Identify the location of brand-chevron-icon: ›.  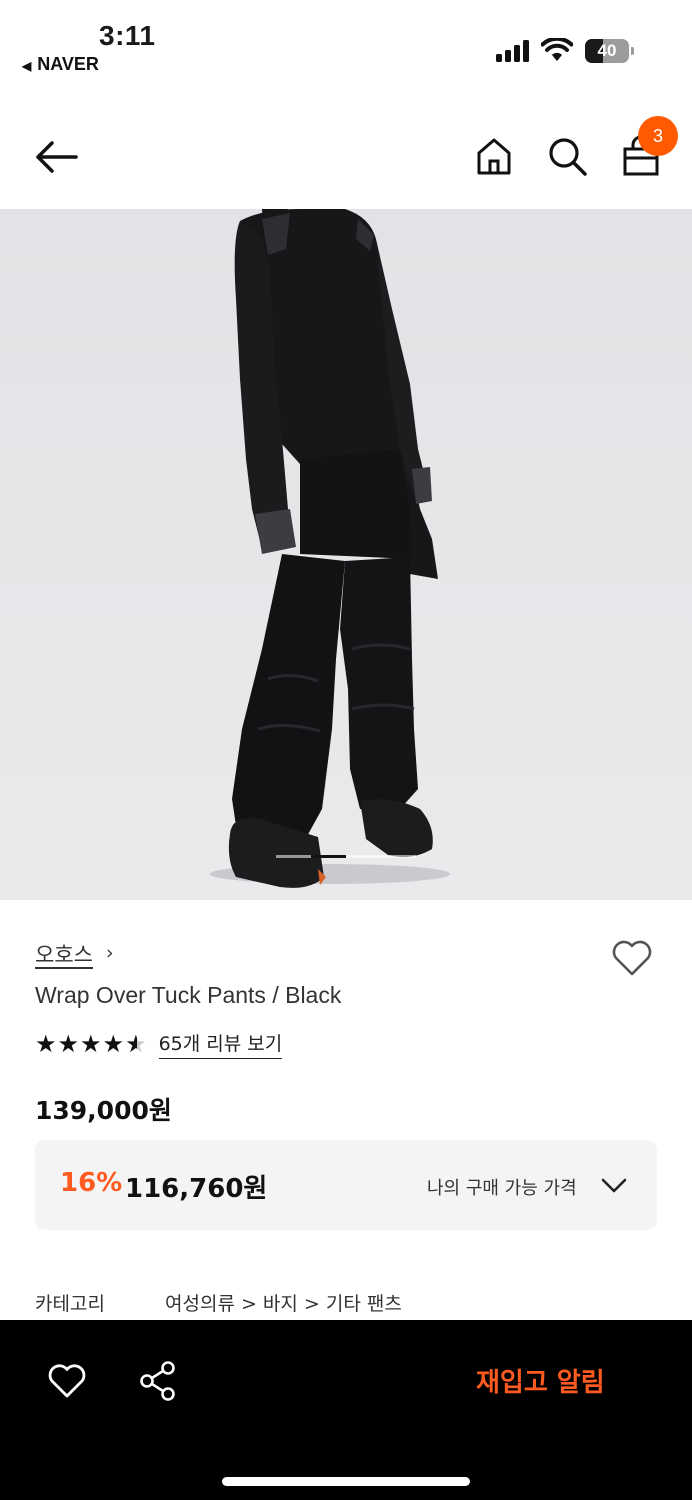
(110, 953).